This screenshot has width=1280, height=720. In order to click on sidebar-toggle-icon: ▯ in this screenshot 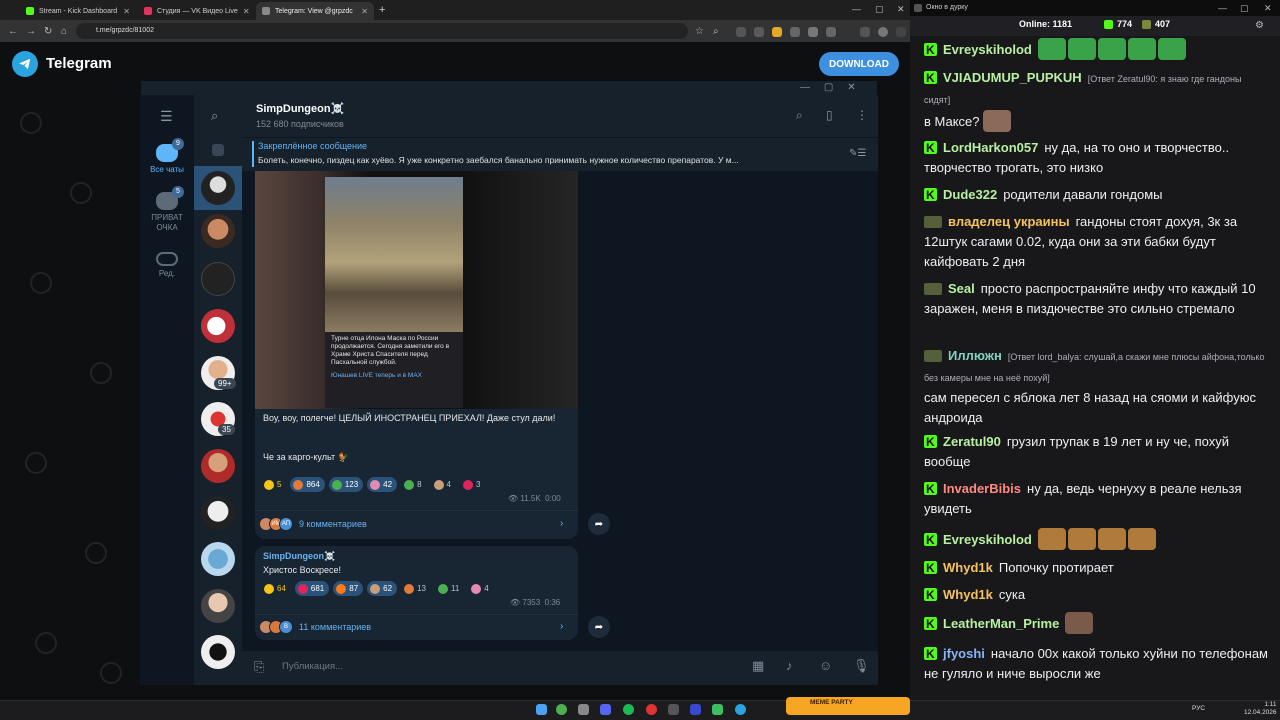, I will do `click(829, 115)`.